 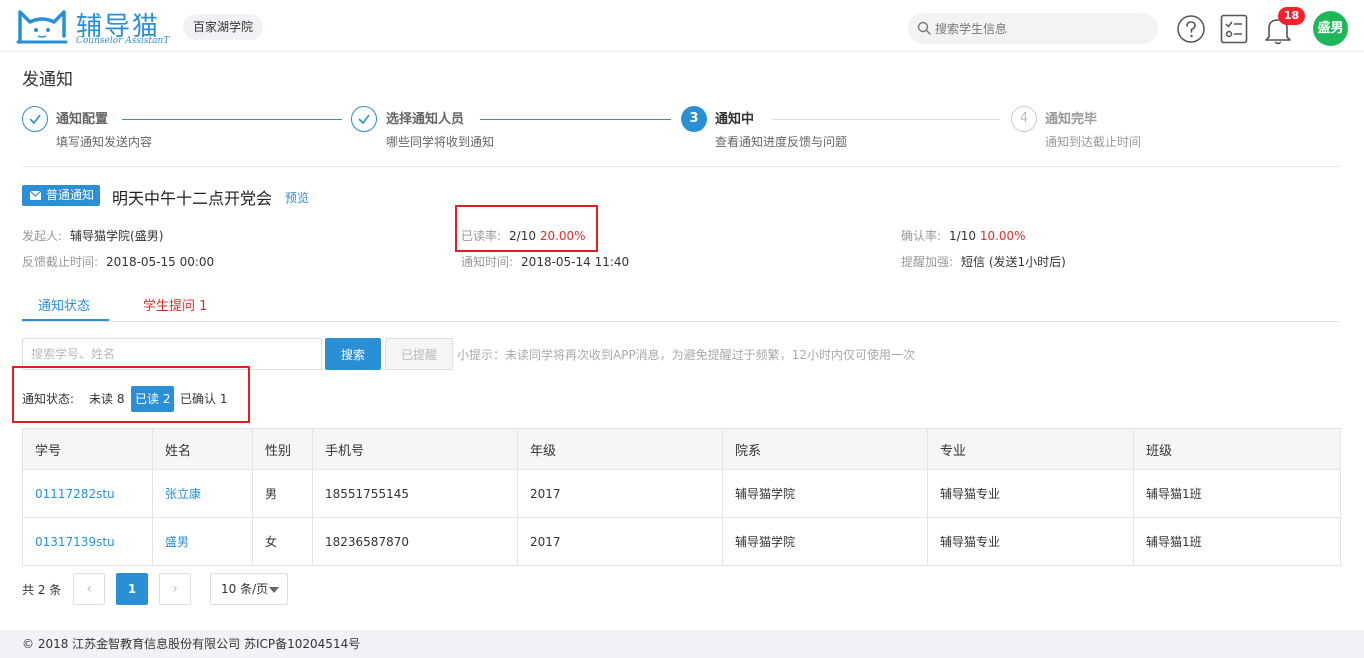 I want to click on confirm-rate-info: 确认率: 1/10 10.00%, so click(x=963, y=235).